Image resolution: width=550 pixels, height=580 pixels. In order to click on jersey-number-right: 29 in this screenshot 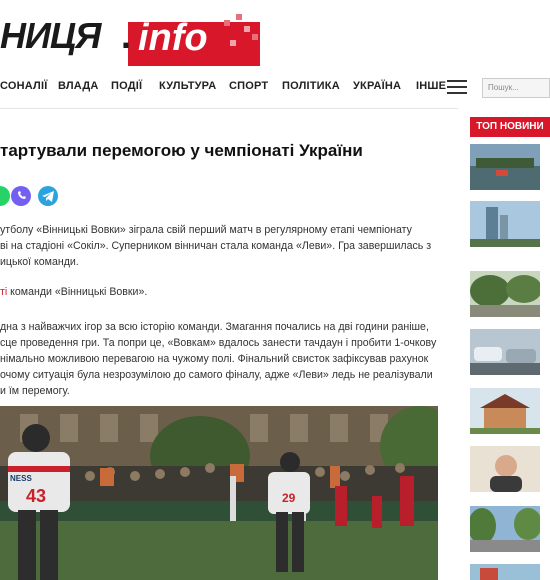, I will do `click(289, 498)`.